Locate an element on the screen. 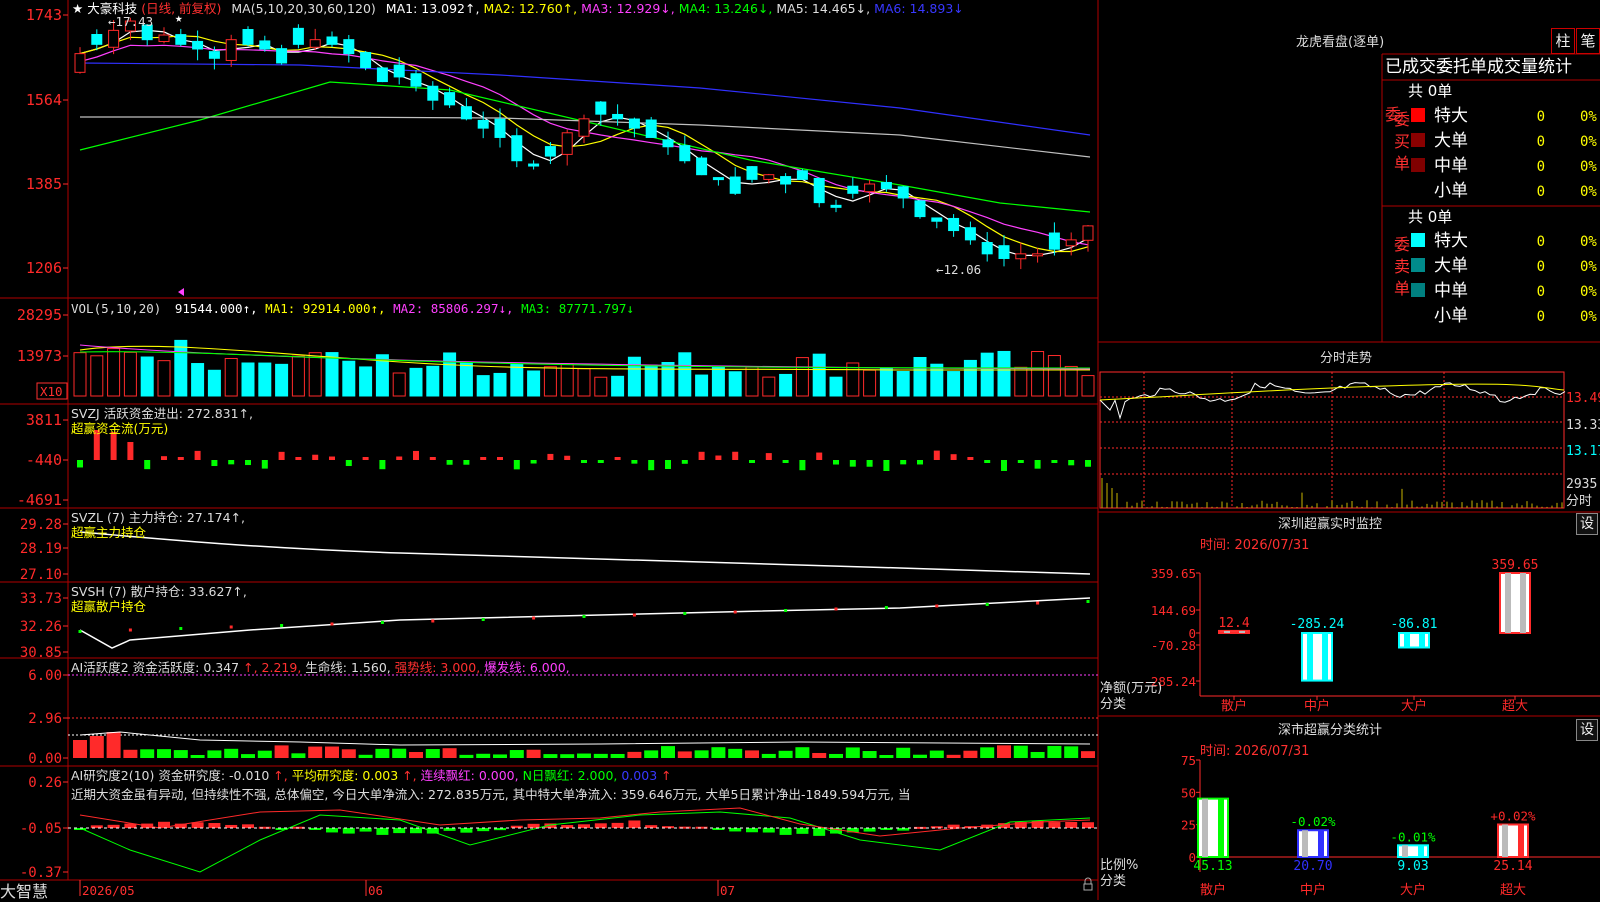 The width and height of the screenshot is (1600, 902). bar-view-tab: 柱 is located at coordinates (1563, 41).